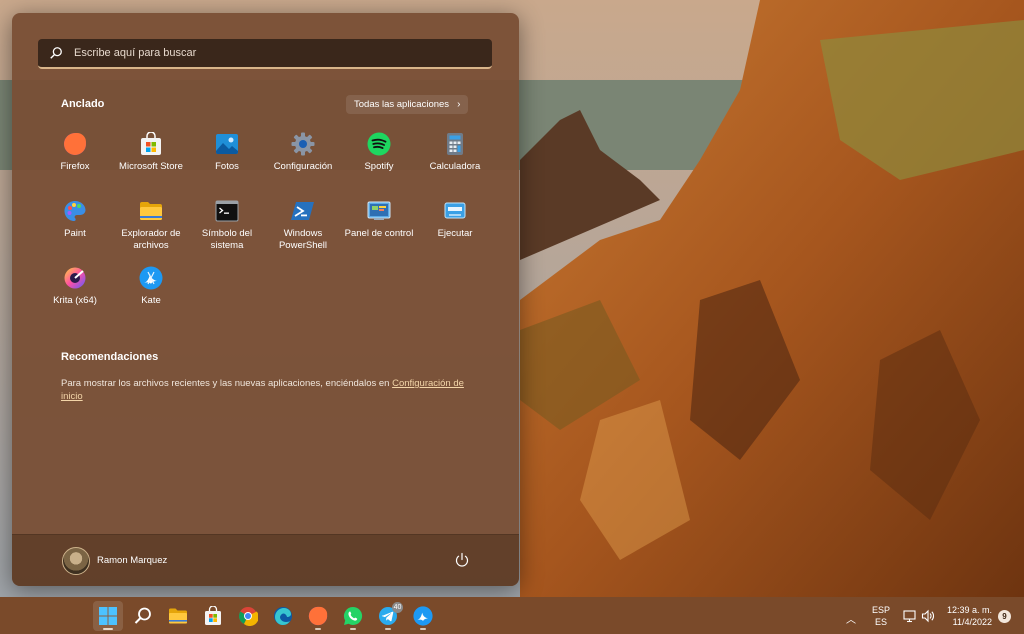 The height and width of the screenshot is (634, 1024). Describe the element at coordinates (1004, 616) in the screenshot. I see `notification-count-badge: 9` at that location.